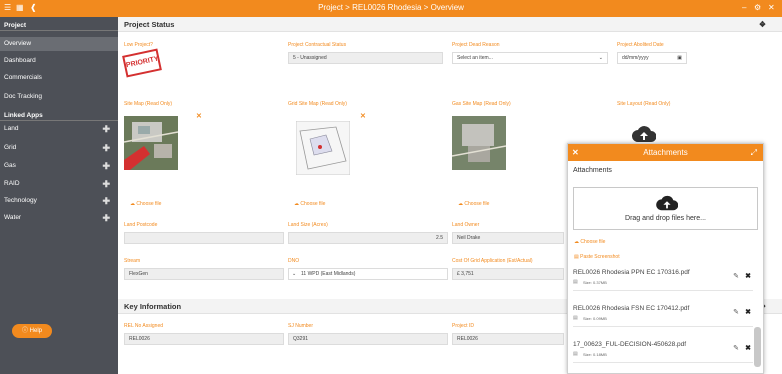 The height and width of the screenshot is (374, 782). I want to click on gas-map-label: Gas Site Map (Read Only), so click(481, 104).